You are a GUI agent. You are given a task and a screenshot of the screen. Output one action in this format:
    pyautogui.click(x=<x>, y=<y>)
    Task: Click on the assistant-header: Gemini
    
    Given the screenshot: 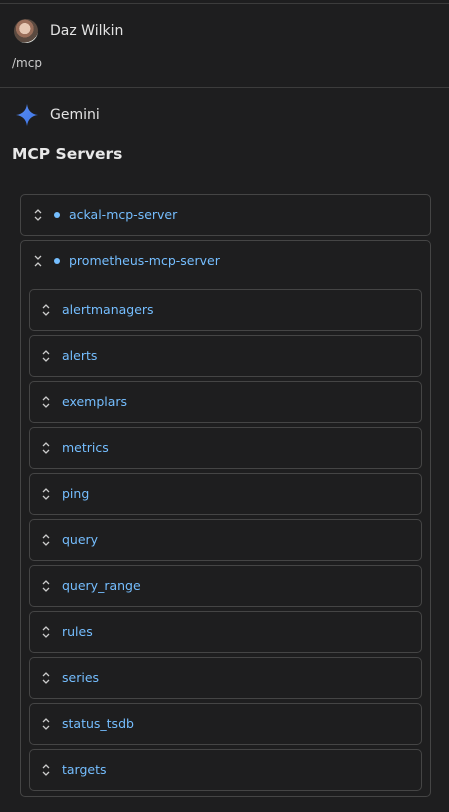 What is the action you would take?
    pyautogui.click(x=57, y=115)
    